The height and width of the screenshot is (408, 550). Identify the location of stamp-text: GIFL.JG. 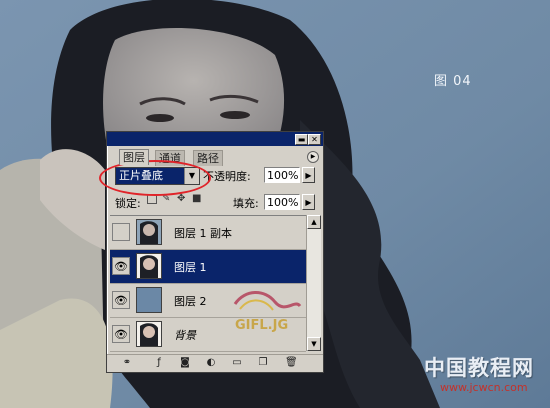
(261, 325).